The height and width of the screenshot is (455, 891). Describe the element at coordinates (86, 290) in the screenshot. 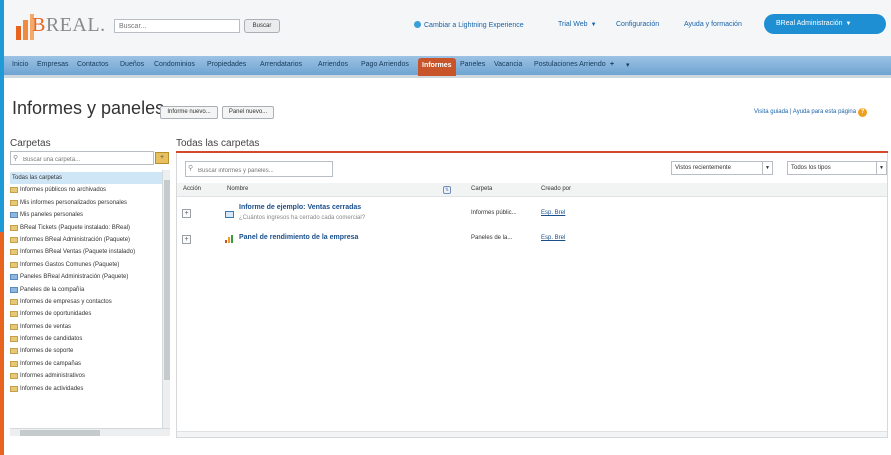

I see `folder-item: Paneles de la compañía` at that location.